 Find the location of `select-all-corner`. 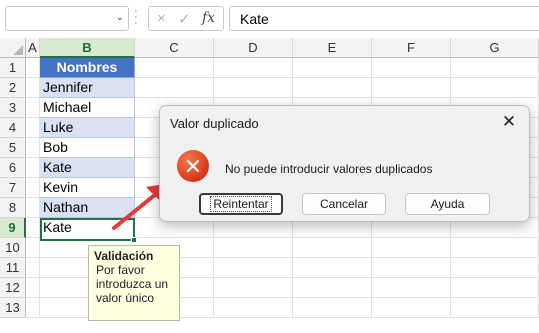

select-all-corner is located at coordinates (13, 48).